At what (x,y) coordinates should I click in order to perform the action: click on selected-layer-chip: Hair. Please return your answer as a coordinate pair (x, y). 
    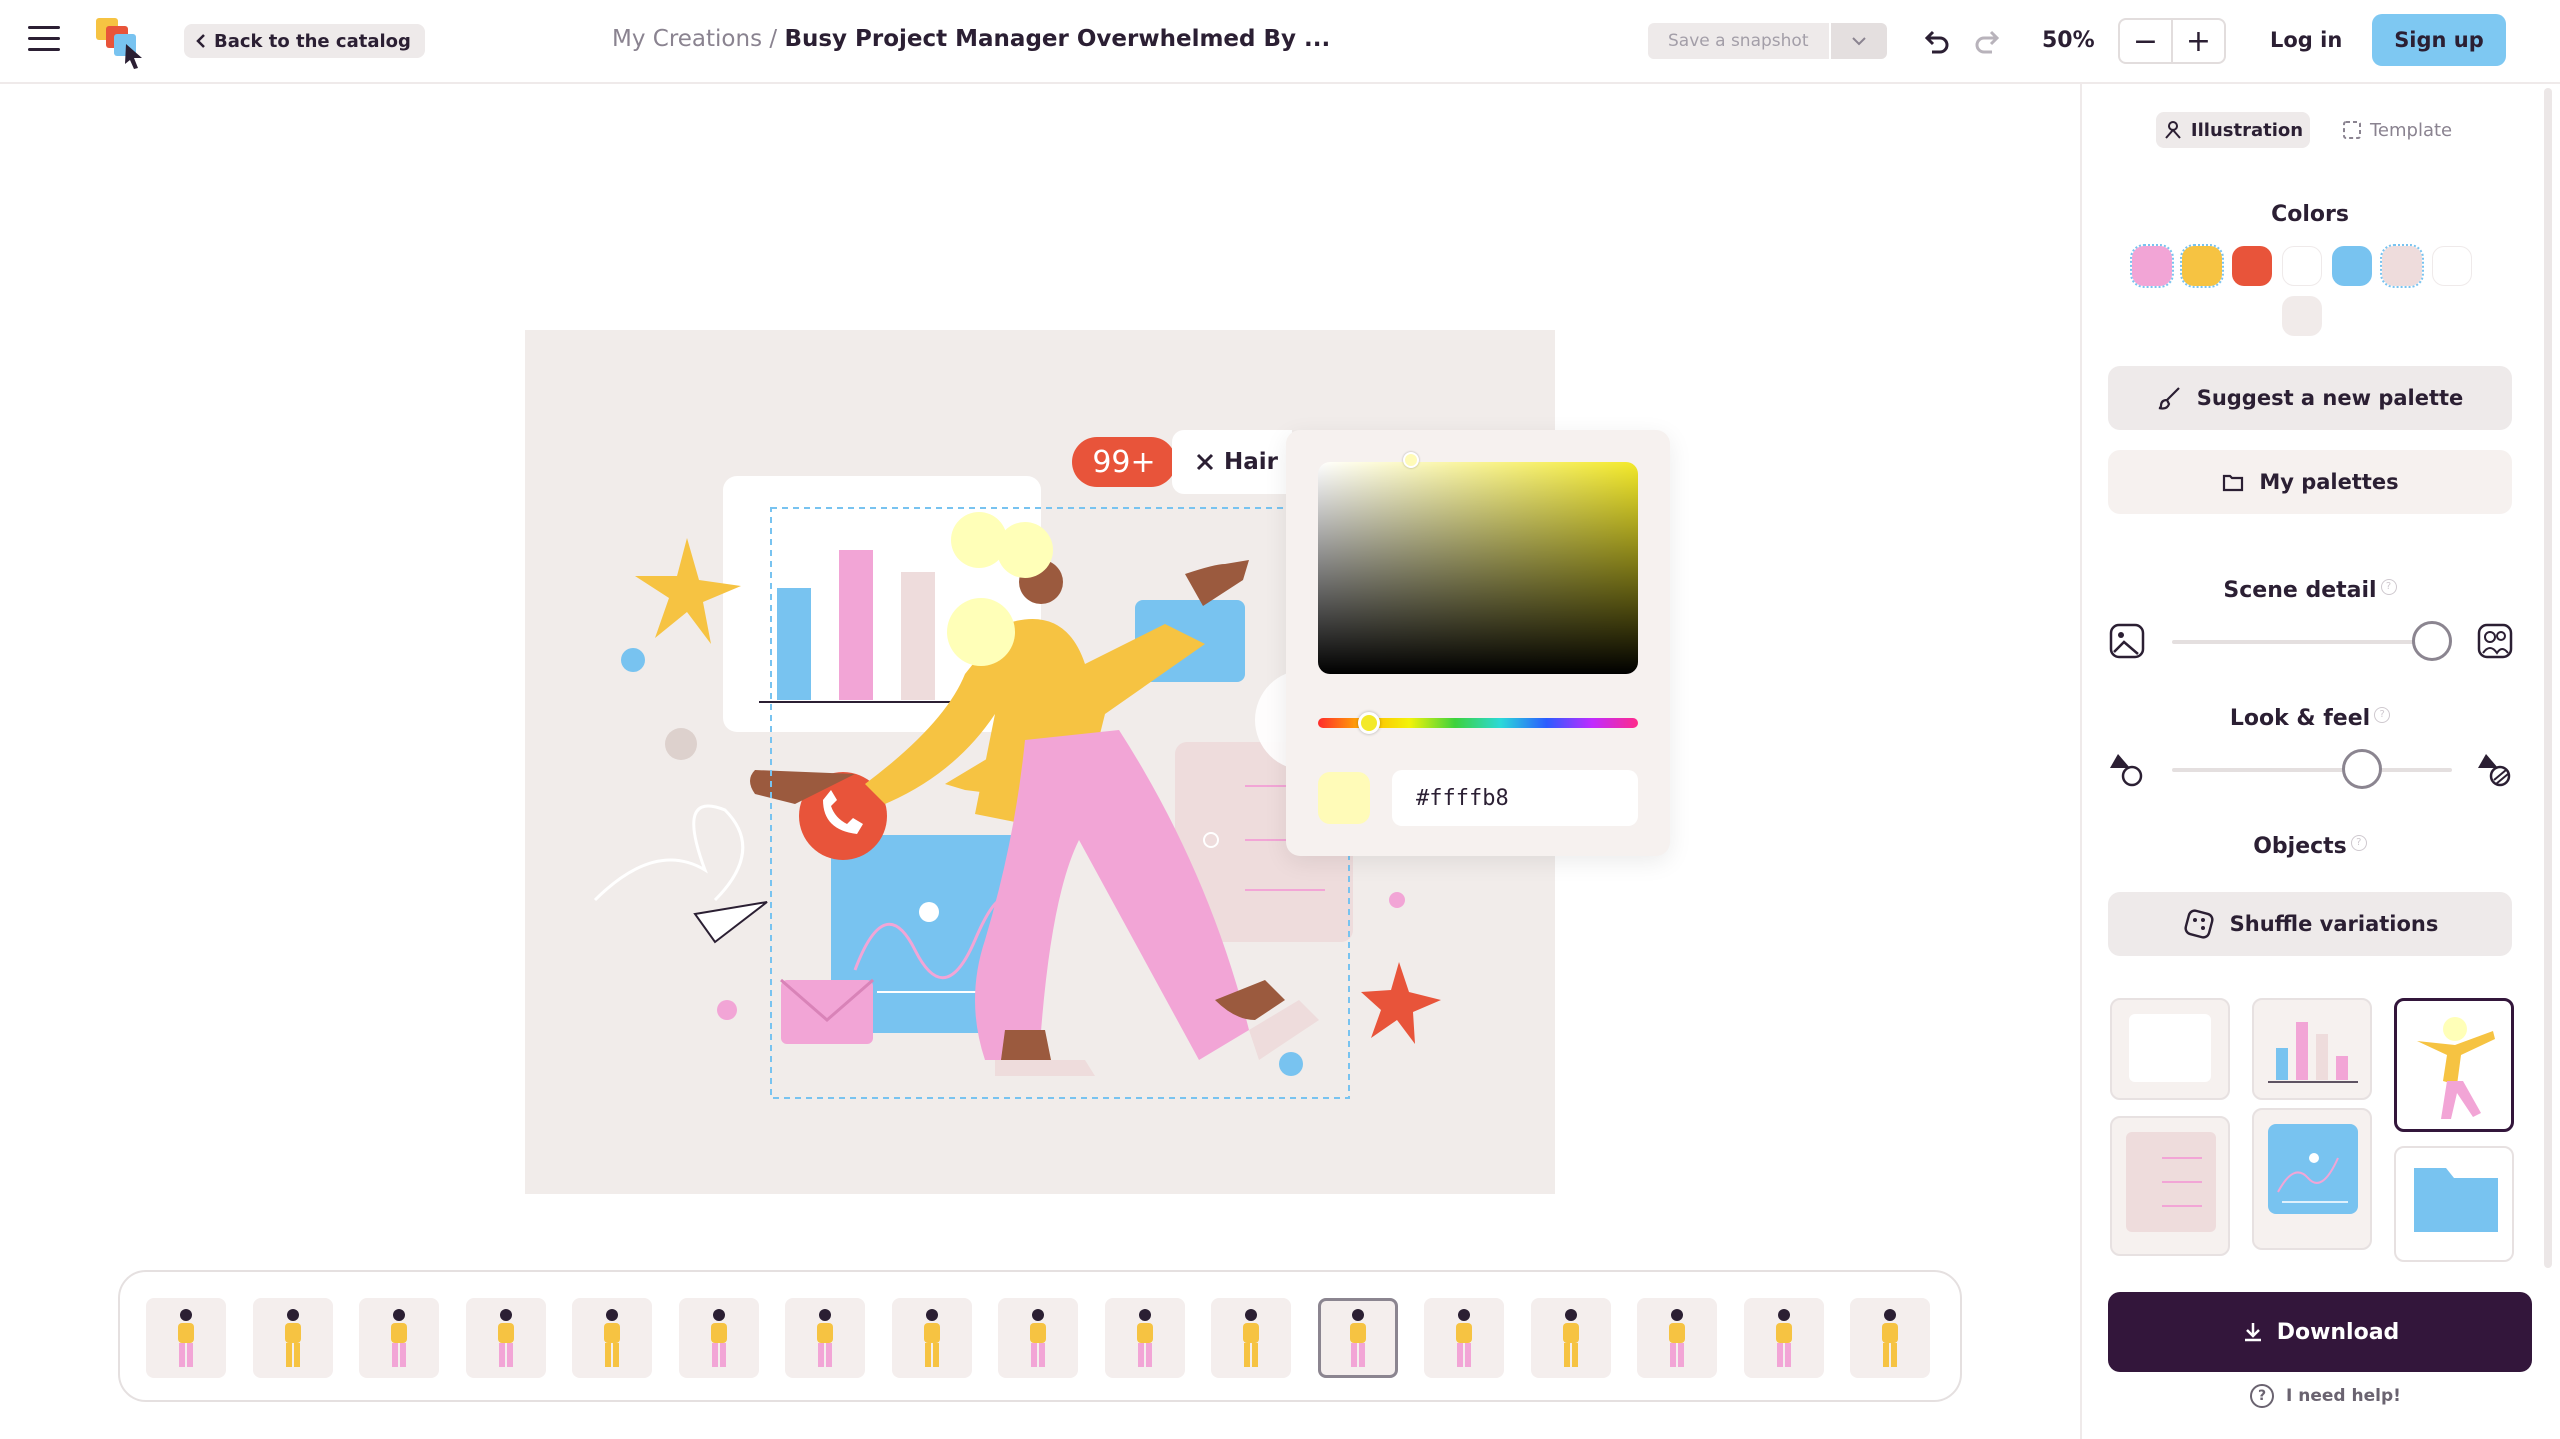
    Looking at the image, I should click on (1232, 462).